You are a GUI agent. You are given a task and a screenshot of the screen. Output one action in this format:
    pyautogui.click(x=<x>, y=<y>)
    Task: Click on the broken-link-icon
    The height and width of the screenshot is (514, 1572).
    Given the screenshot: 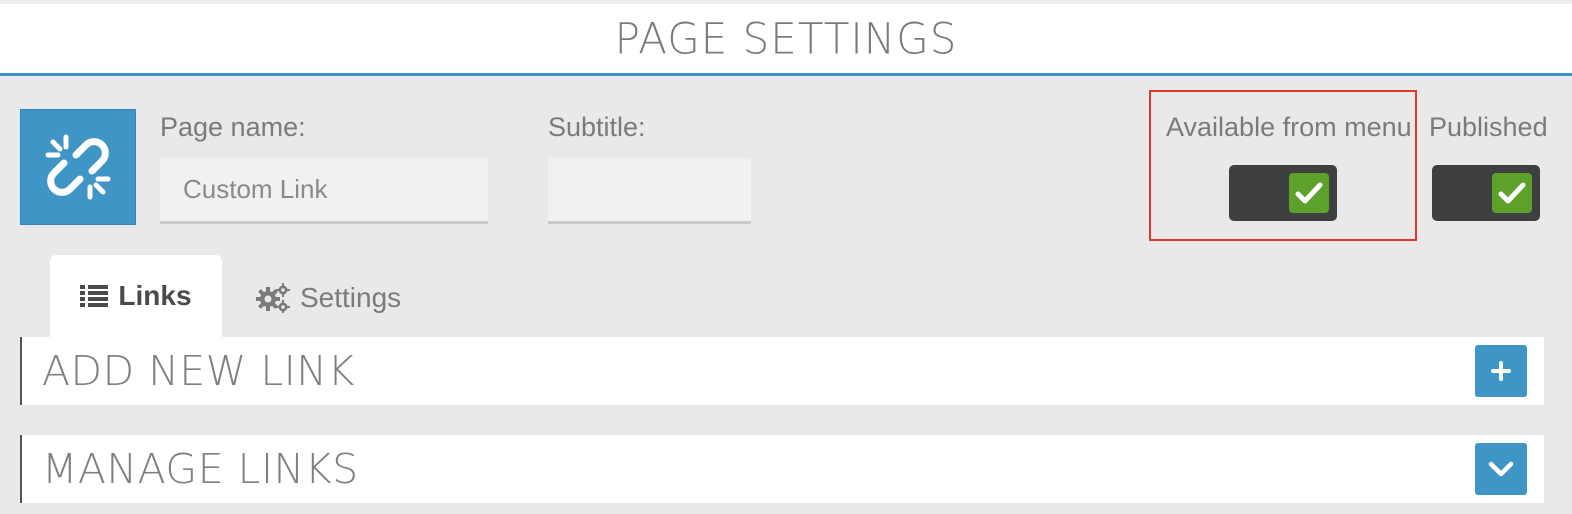 What is the action you would take?
    pyautogui.click(x=78, y=167)
    